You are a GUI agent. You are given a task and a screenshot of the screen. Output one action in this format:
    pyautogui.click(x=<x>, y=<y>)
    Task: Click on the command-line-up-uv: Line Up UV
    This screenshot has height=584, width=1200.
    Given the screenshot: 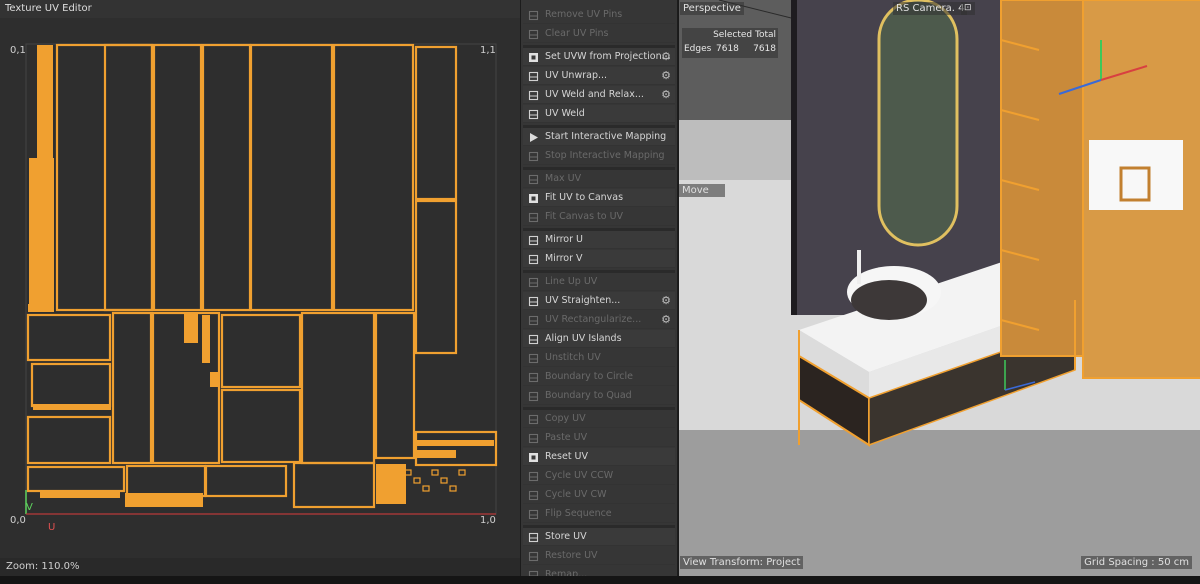 What is the action you would take?
    pyautogui.click(x=599, y=282)
    